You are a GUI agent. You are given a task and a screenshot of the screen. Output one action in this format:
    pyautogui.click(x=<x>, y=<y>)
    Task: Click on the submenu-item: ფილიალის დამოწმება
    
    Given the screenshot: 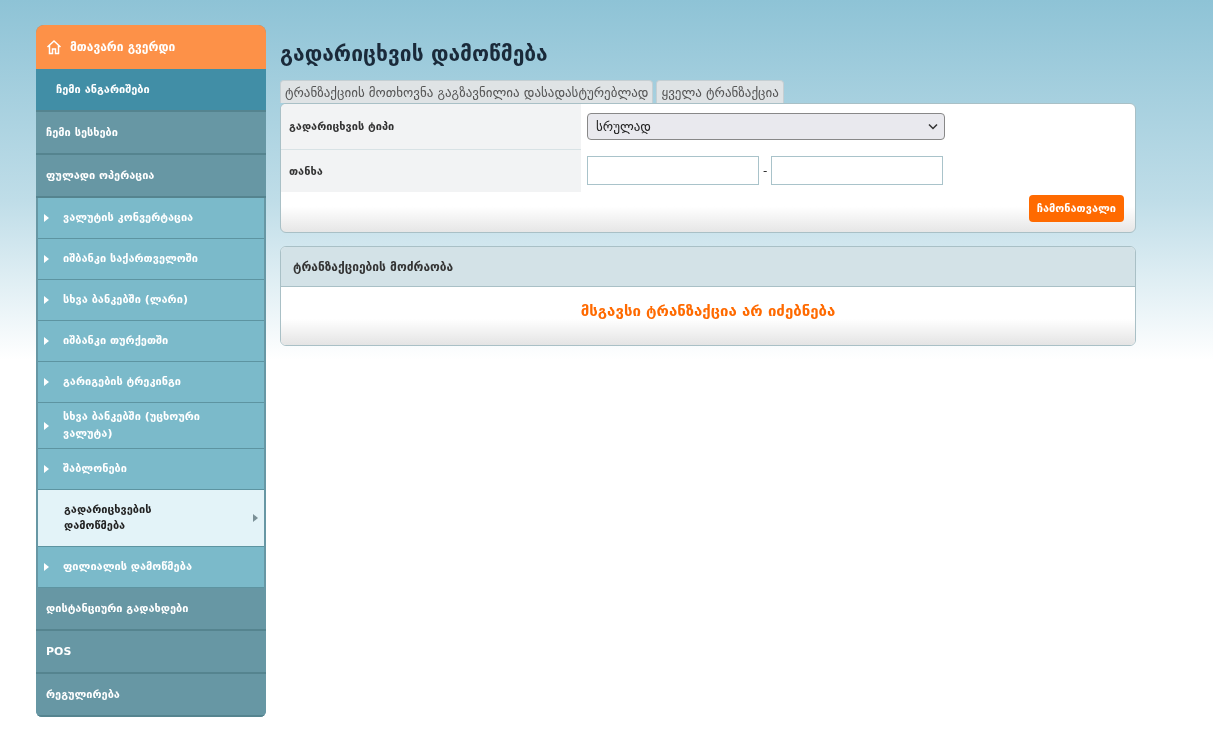 What is the action you would take?
    pyautogui.click(x=151, y=567)
    